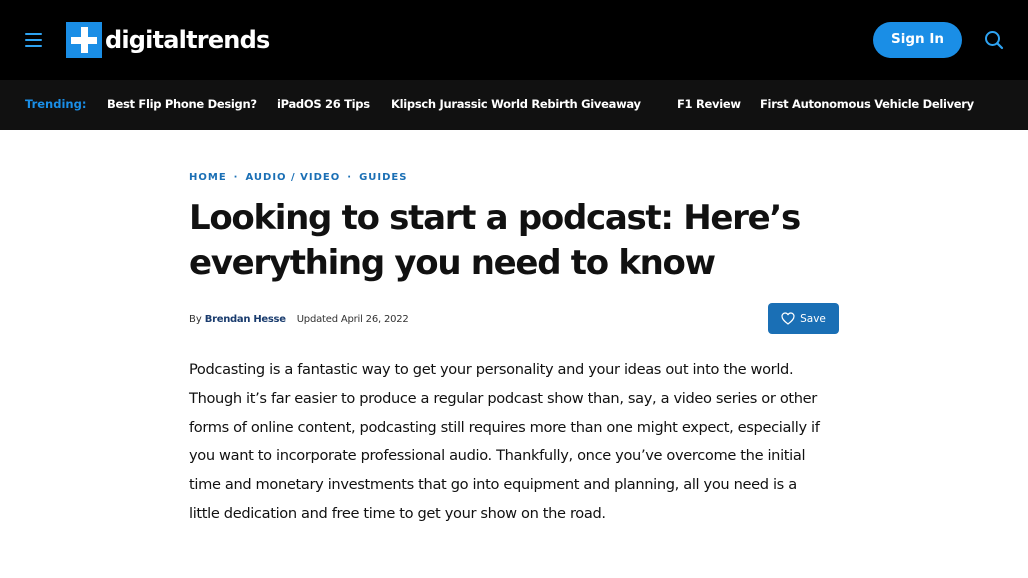 Image resolution: width=1028 pixels, height=578 pixels. I want to click on article-byline: By Brendan Hesse Updated April 26, 2022, so click(299, 319).